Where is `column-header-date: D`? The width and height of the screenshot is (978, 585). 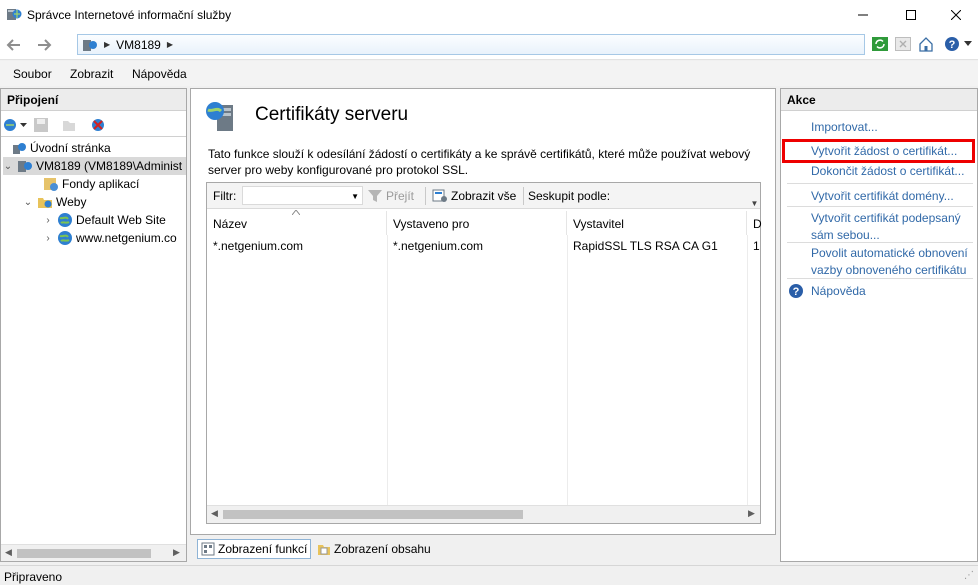
column-header-date: D is located at coordinates (754, 223).